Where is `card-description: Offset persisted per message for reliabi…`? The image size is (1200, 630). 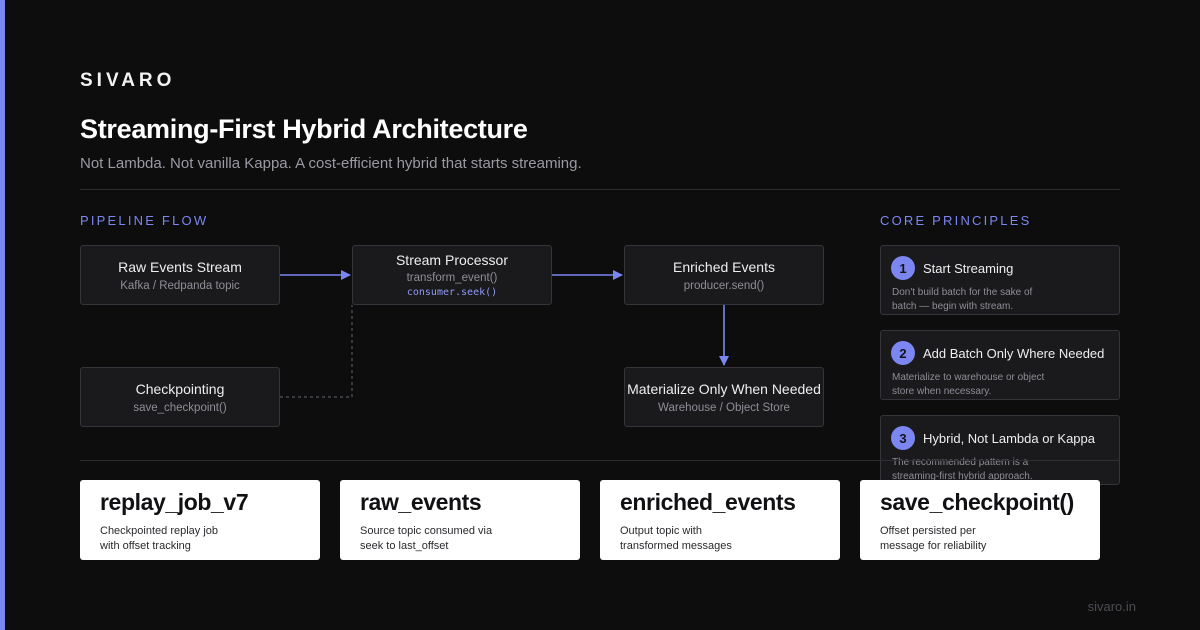
card-description: Offset persisted per message for reliabi… is located at coordinates (933, 538).